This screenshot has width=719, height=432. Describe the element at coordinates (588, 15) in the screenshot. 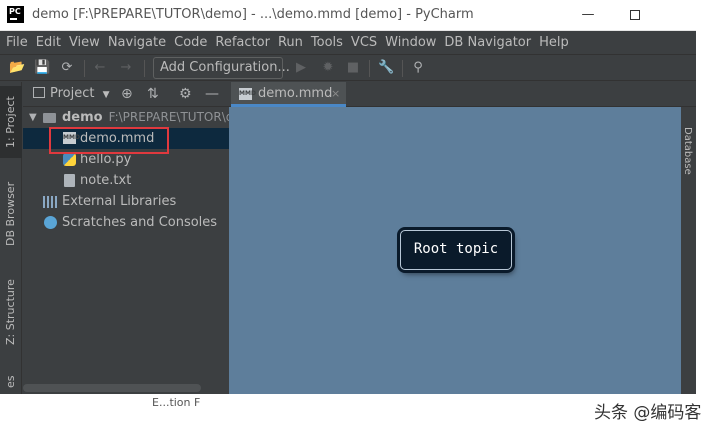

I see `minimize-button: —` at that location.